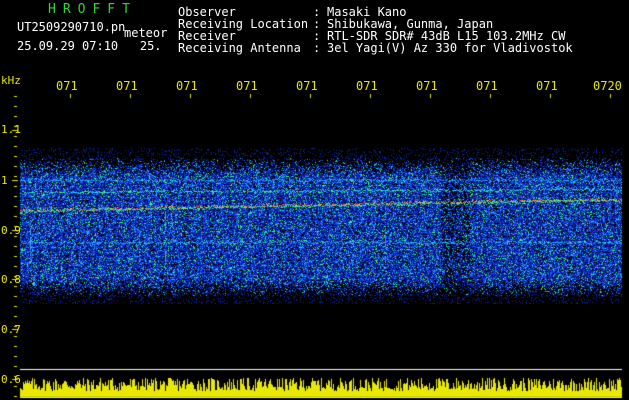 The width and height of the screenshot is (629, 400). What do you see at coordinates (146, 33) in the screenshot?
I see `meteor-tag: meteor` at bounding box center [146, 33].